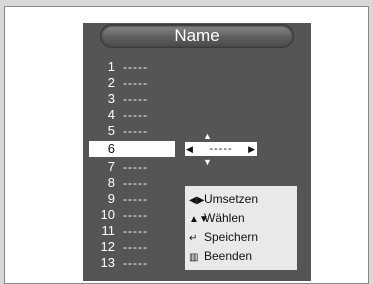 Image resolution: width=373 pixels, height=284 pixels. What do you see at coordinates (107, 246) in the screenshot?
I see `channel-number: 12` at bounding box center [107, 246].